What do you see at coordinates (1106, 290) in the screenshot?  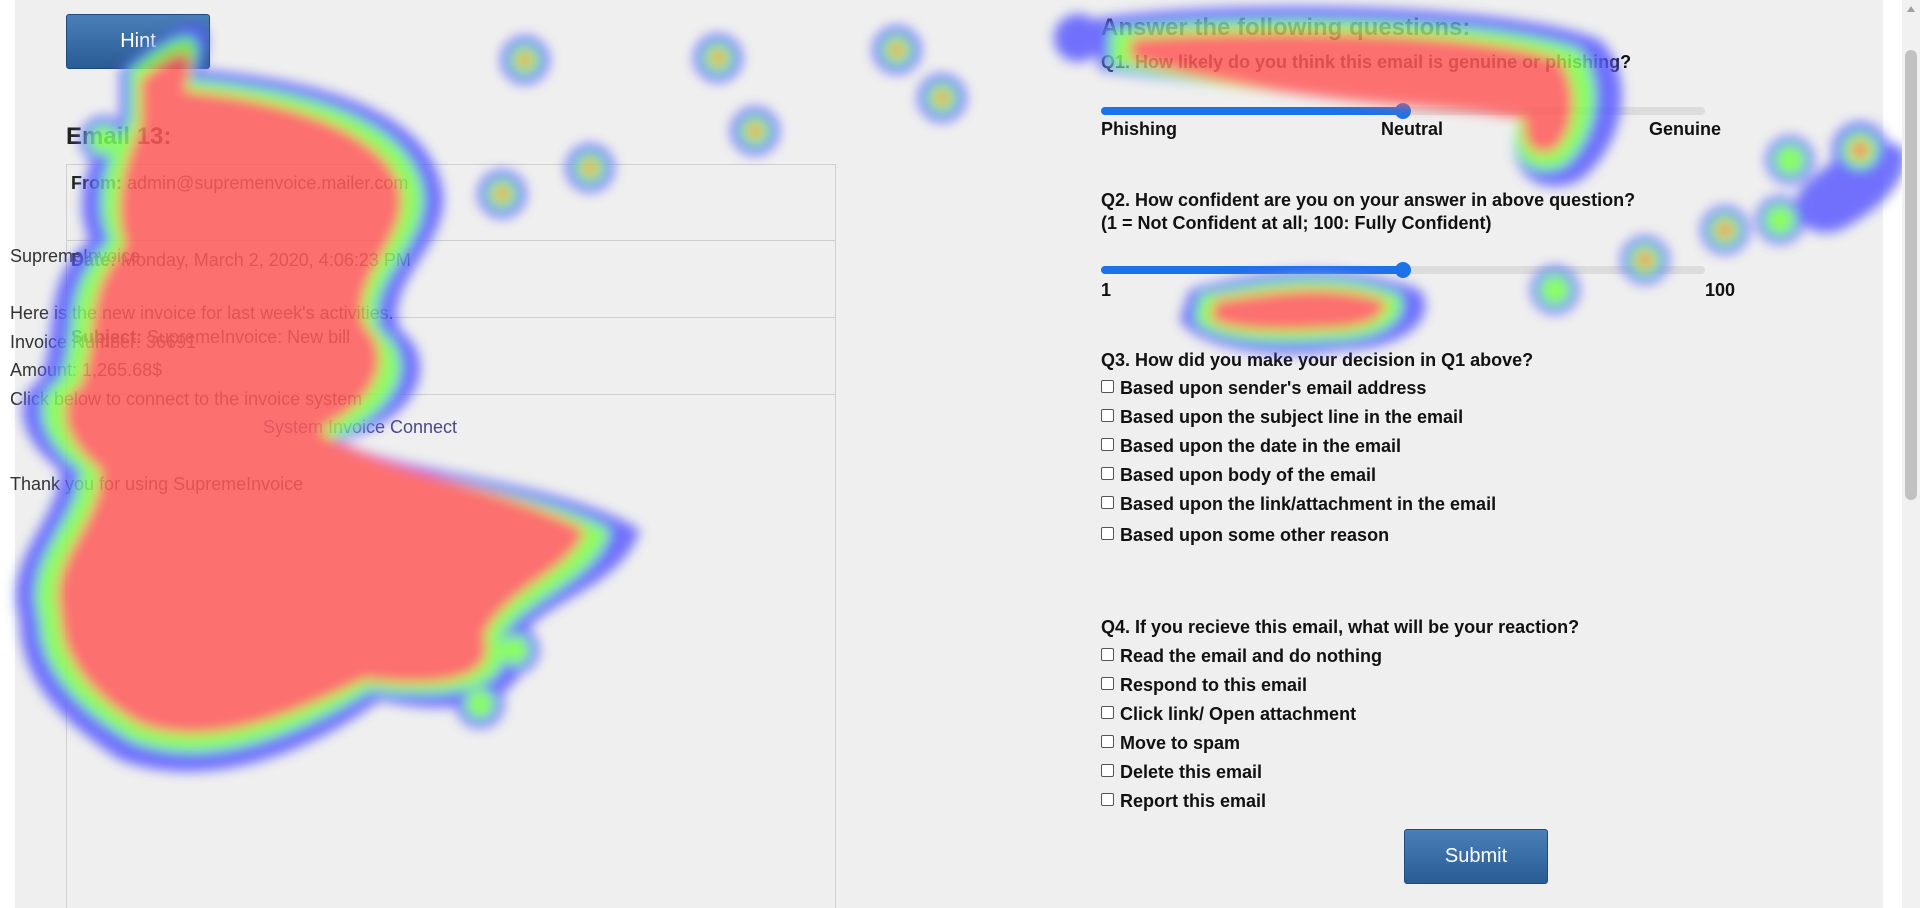 I see `q2-label-min: 1` at bounding box center [1106, 290].